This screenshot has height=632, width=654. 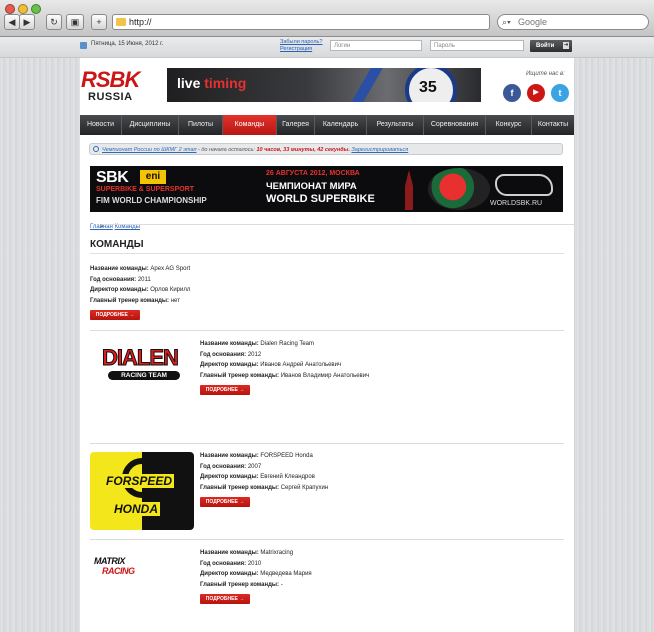 I want to click on team-founded-row: Год основания: 2011, so click(x=140, y=280).